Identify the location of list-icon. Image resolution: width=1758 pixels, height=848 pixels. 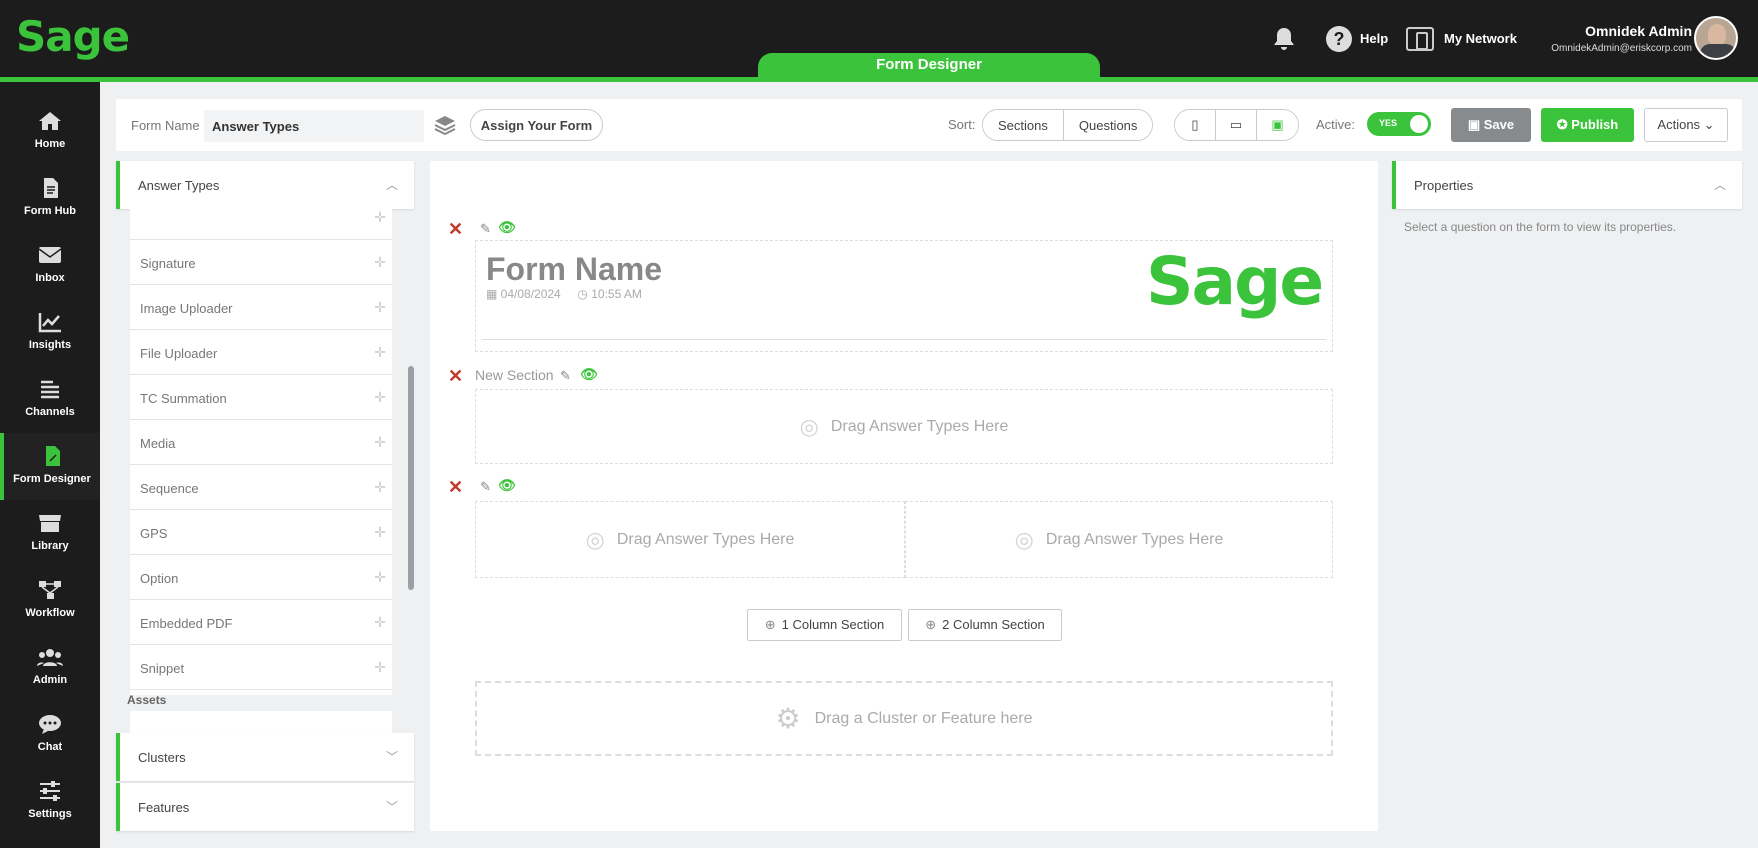
(50, 389).